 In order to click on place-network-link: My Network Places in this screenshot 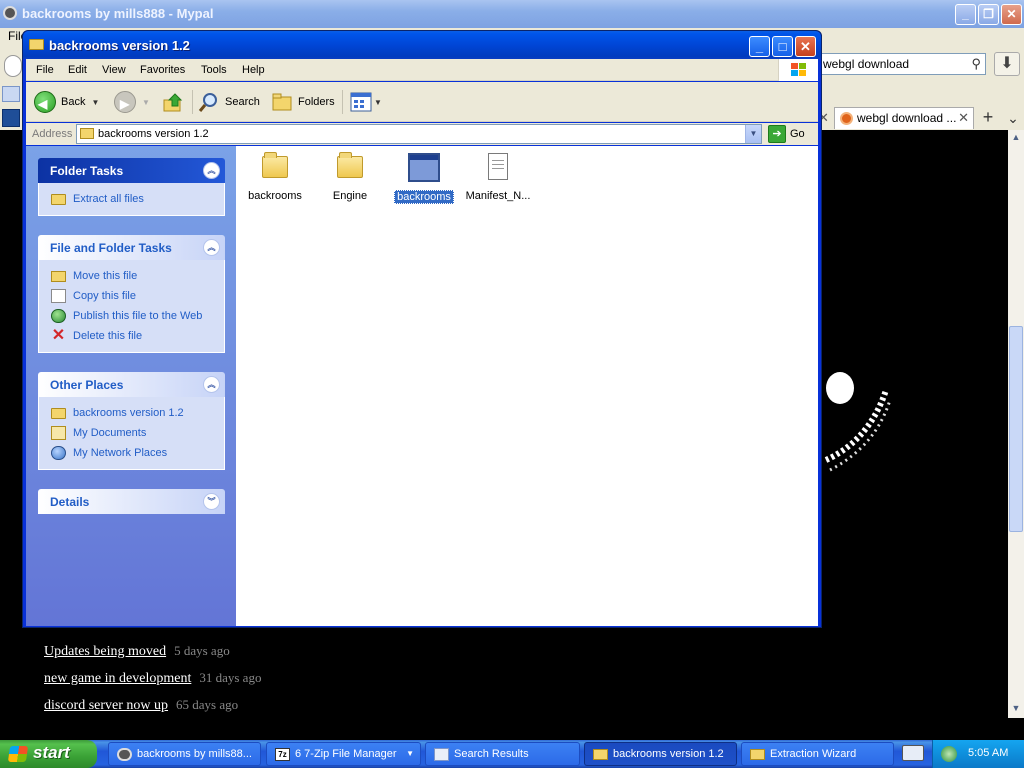, I will do `click(137, 453)`.